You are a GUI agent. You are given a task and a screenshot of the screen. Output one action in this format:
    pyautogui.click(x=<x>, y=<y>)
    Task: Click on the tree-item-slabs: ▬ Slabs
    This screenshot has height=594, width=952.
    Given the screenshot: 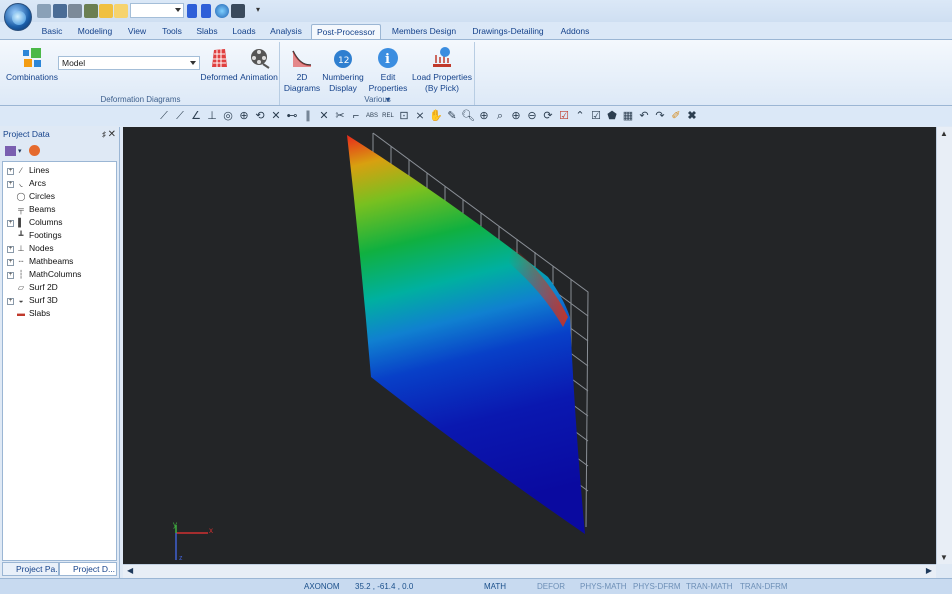 What is the action you would take?
    pyautogui.click(x=28, y=313)
    